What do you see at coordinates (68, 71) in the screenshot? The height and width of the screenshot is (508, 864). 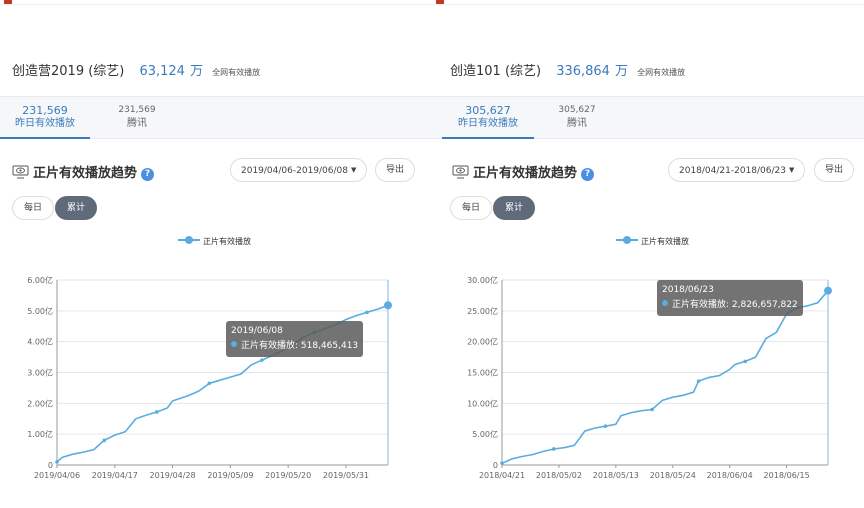 I see `show-name: 创造营2019 (综艺)` at bounding box center [68, 71].